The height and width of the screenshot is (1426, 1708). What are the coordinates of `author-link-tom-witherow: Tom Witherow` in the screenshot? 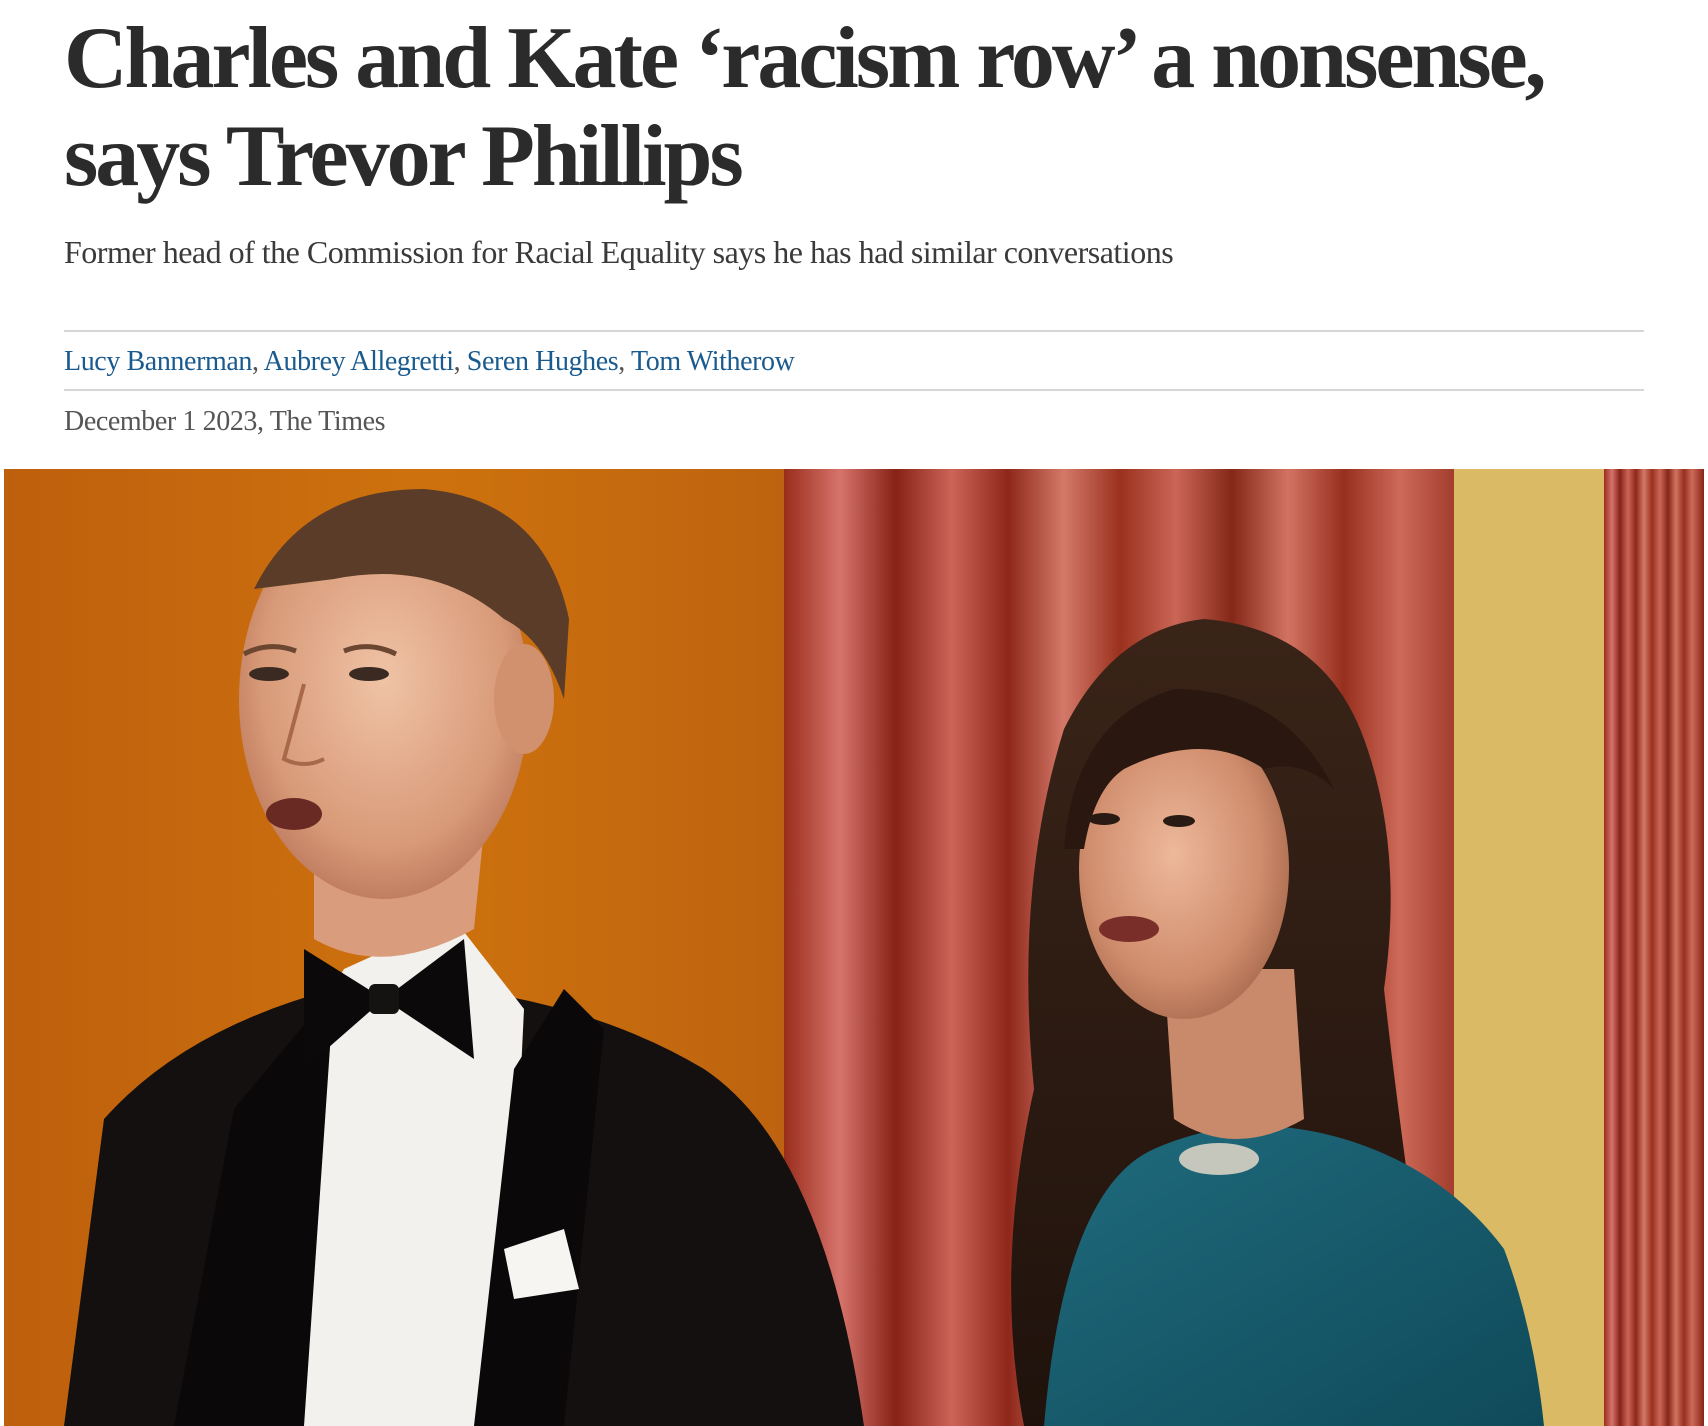 It's located at (713, 361).